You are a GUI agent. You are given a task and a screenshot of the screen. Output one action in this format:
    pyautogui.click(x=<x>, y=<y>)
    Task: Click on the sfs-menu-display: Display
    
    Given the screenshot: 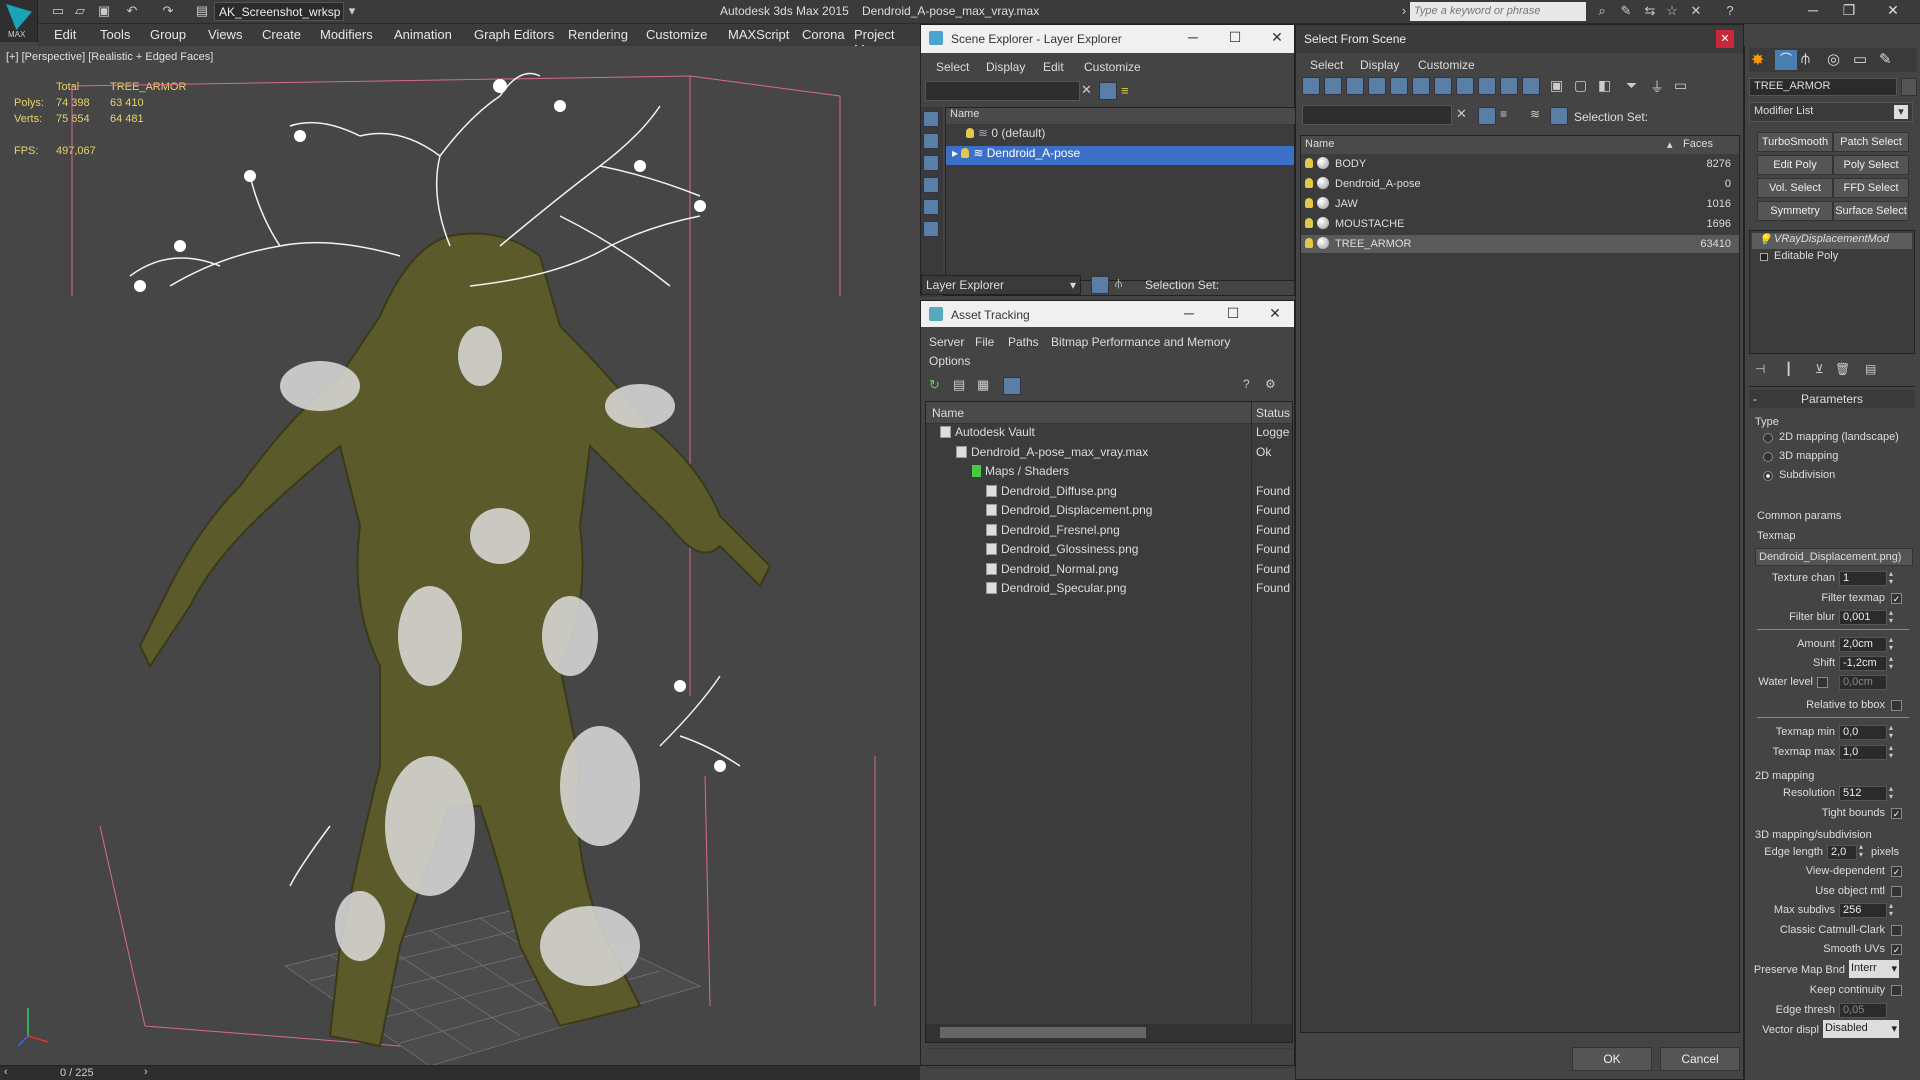 What is the action you would take?
    pyautogui.click(x=1379, y=65)
    